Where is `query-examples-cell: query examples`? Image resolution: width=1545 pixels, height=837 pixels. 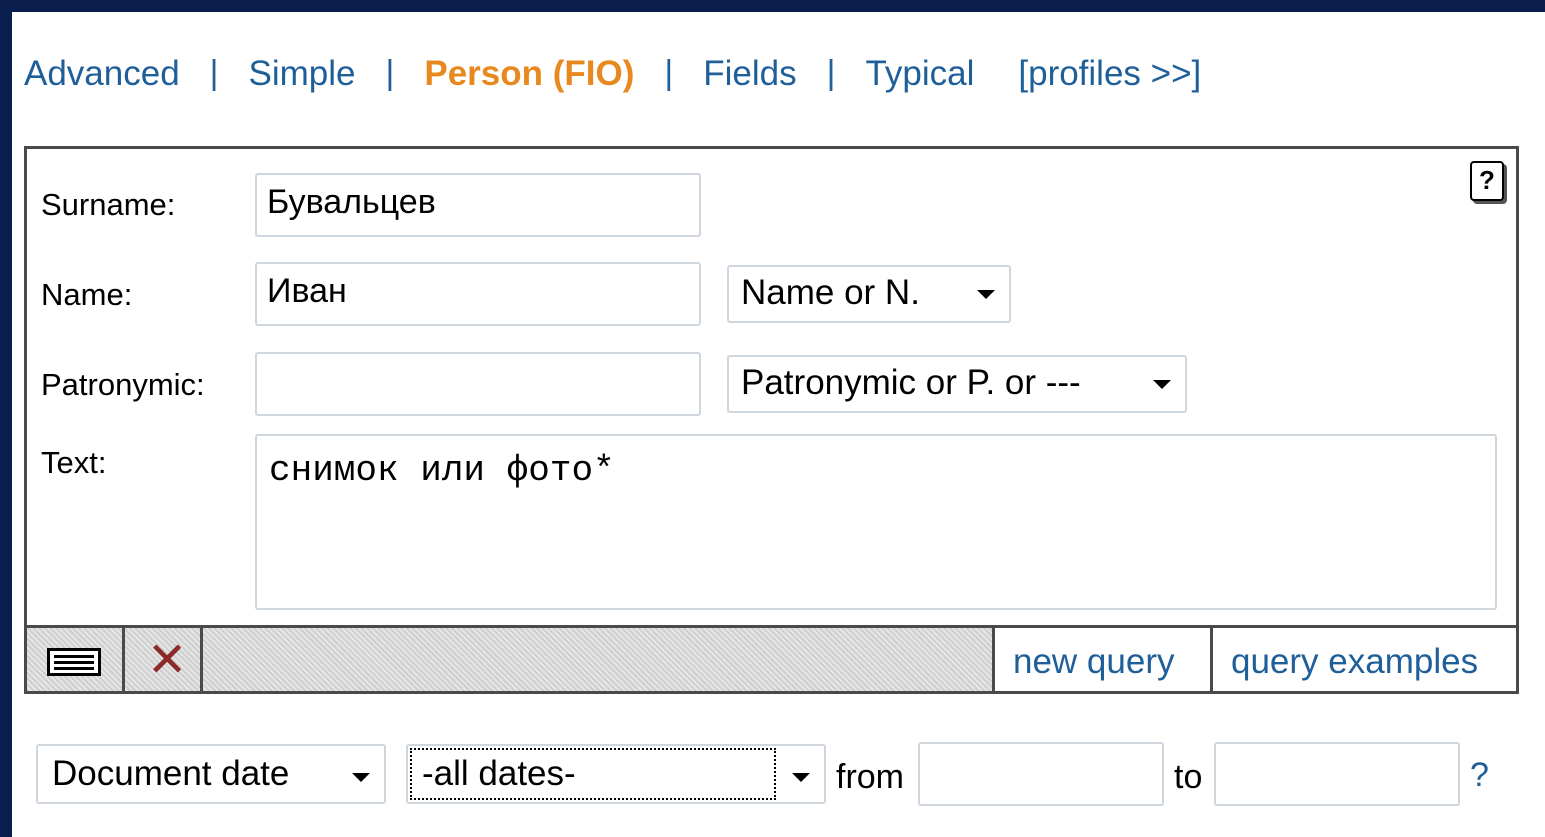
query-examples-cell: query examples is located at coordinates (1364, 659).